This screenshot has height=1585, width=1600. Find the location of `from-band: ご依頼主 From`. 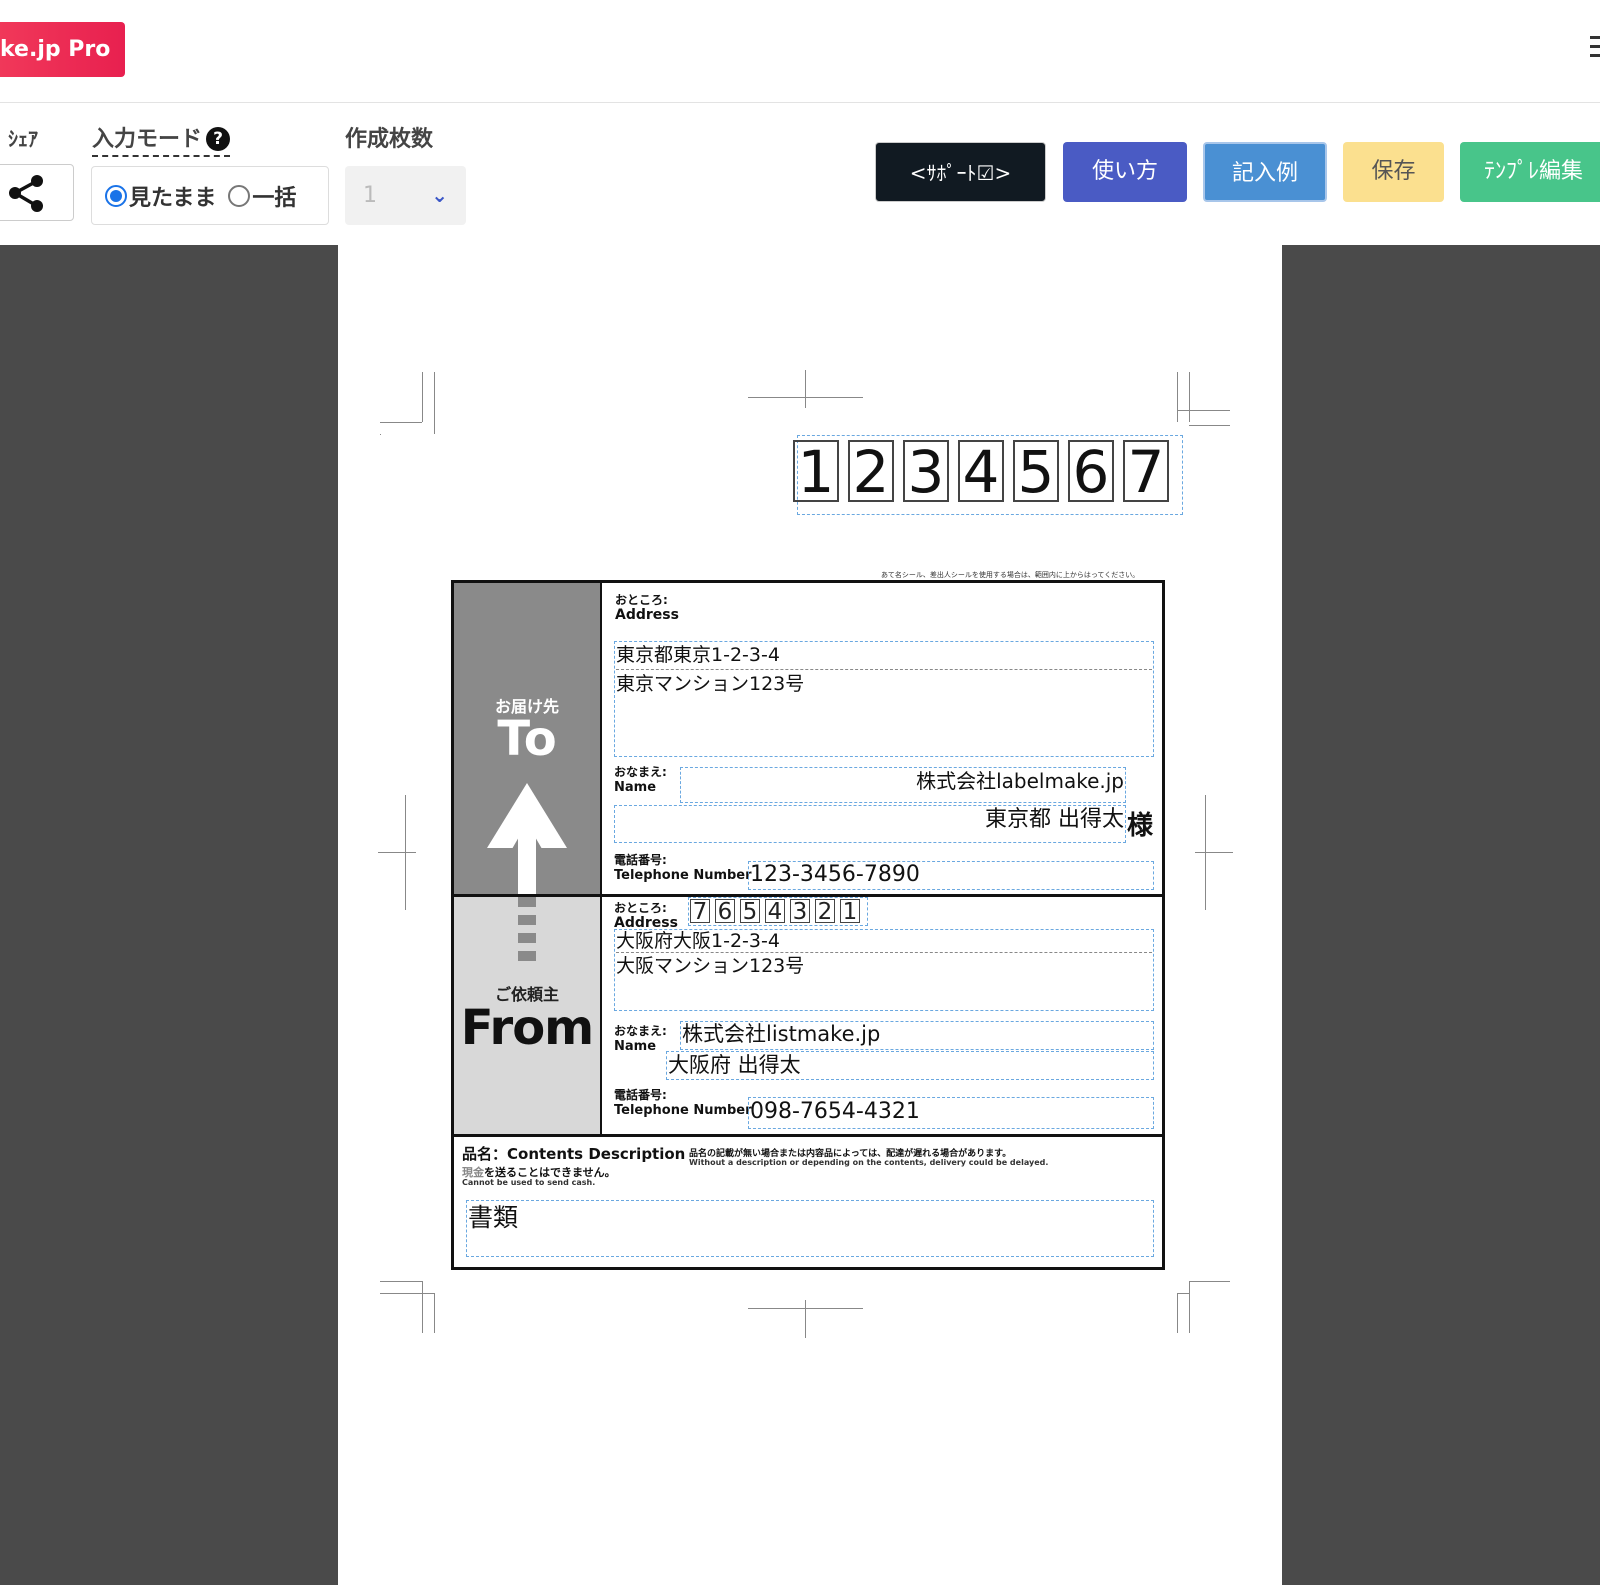

from-band: ご依頼主 From is located at coordinates (527, 1015).